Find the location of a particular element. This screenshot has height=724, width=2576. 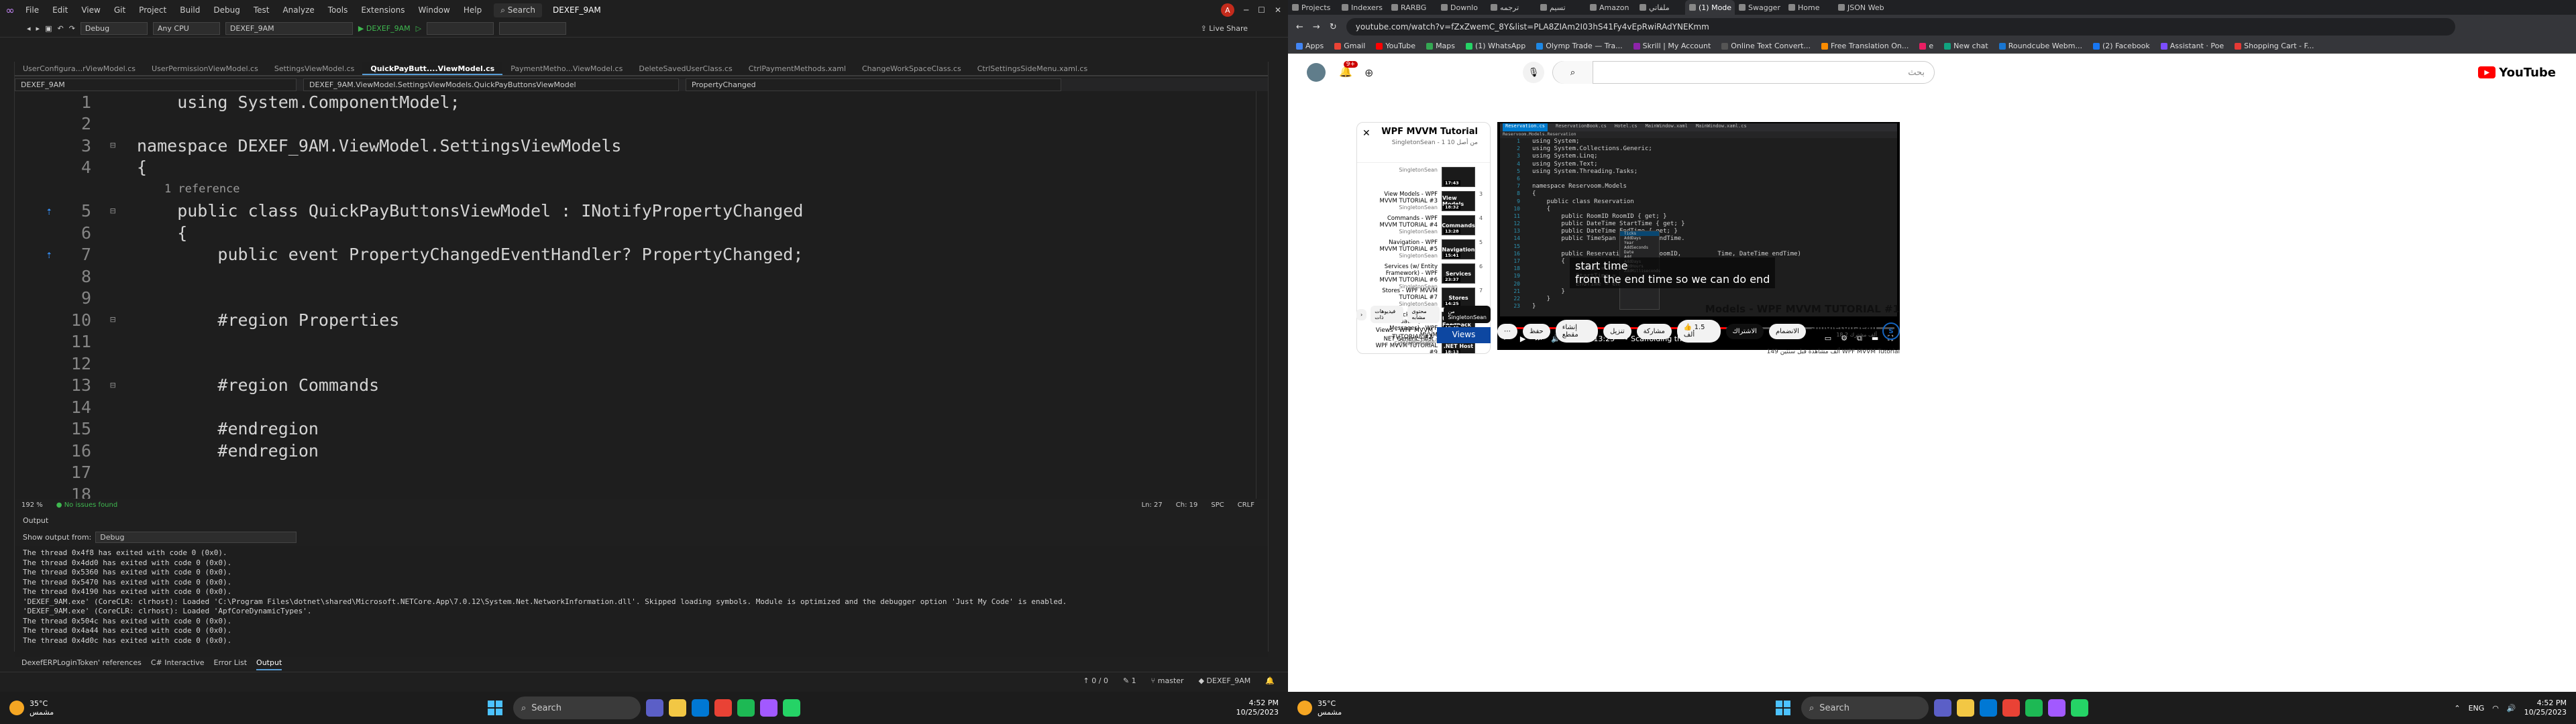

menu-item-tools: Tools is located at coordinates (338, 10).